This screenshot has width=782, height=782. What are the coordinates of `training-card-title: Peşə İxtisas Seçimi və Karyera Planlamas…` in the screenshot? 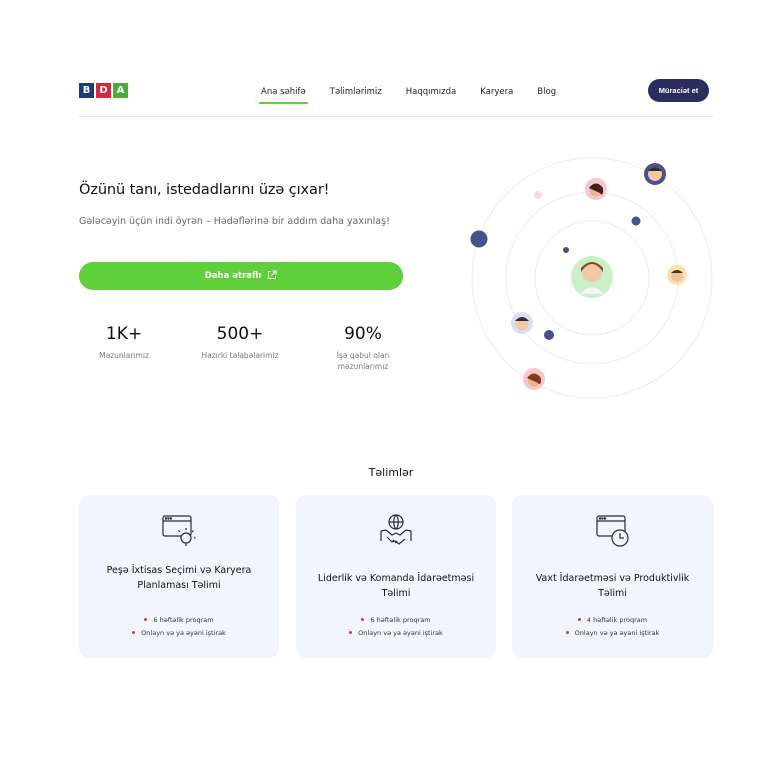 It's located at (179, 578).